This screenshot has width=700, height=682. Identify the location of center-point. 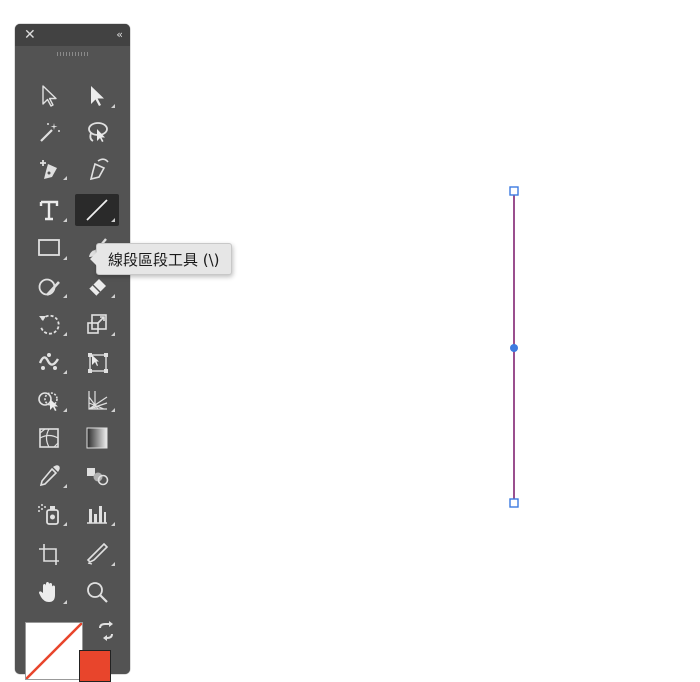
(514, 348).